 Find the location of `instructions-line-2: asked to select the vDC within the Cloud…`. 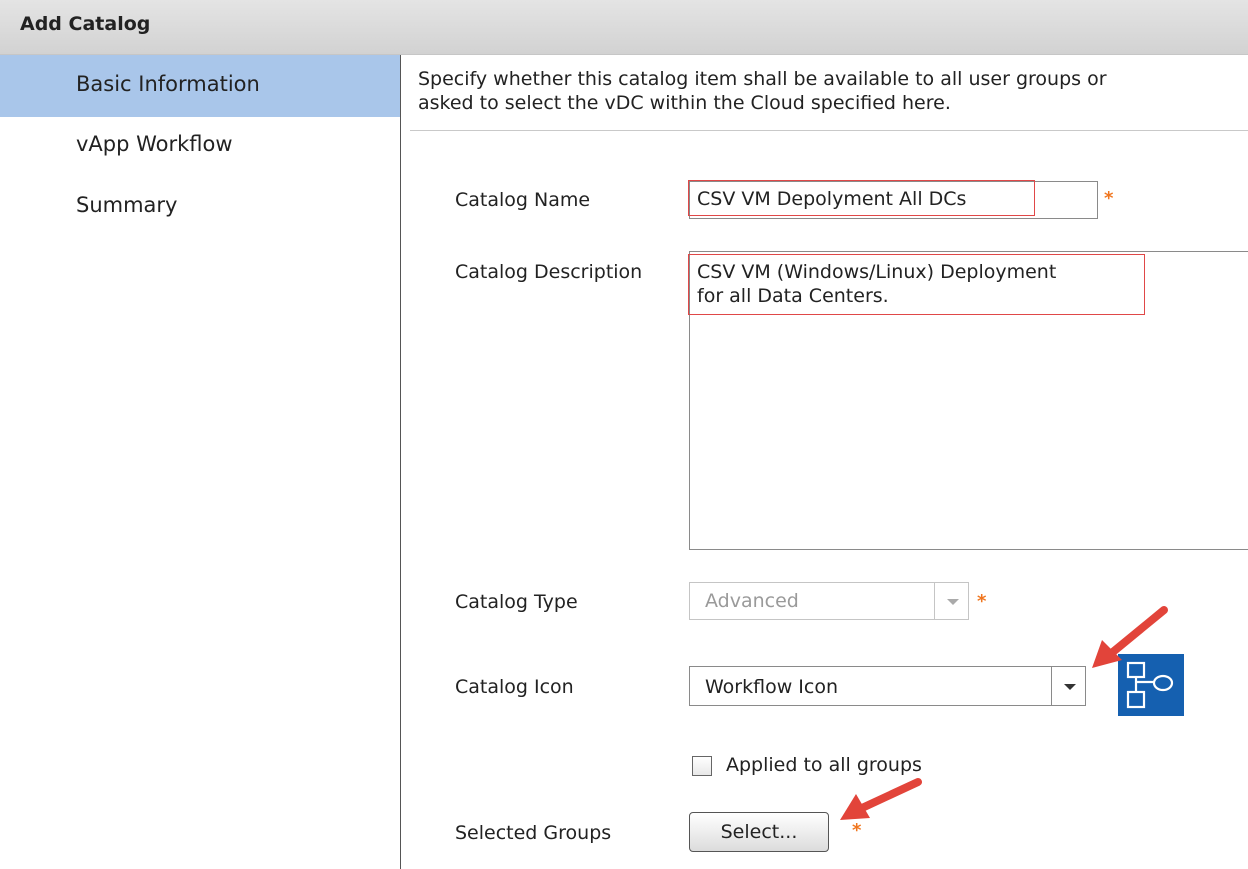

instructions-line-2: asked to select the vDC within the Cloud… is located at coordinates (684, 103).